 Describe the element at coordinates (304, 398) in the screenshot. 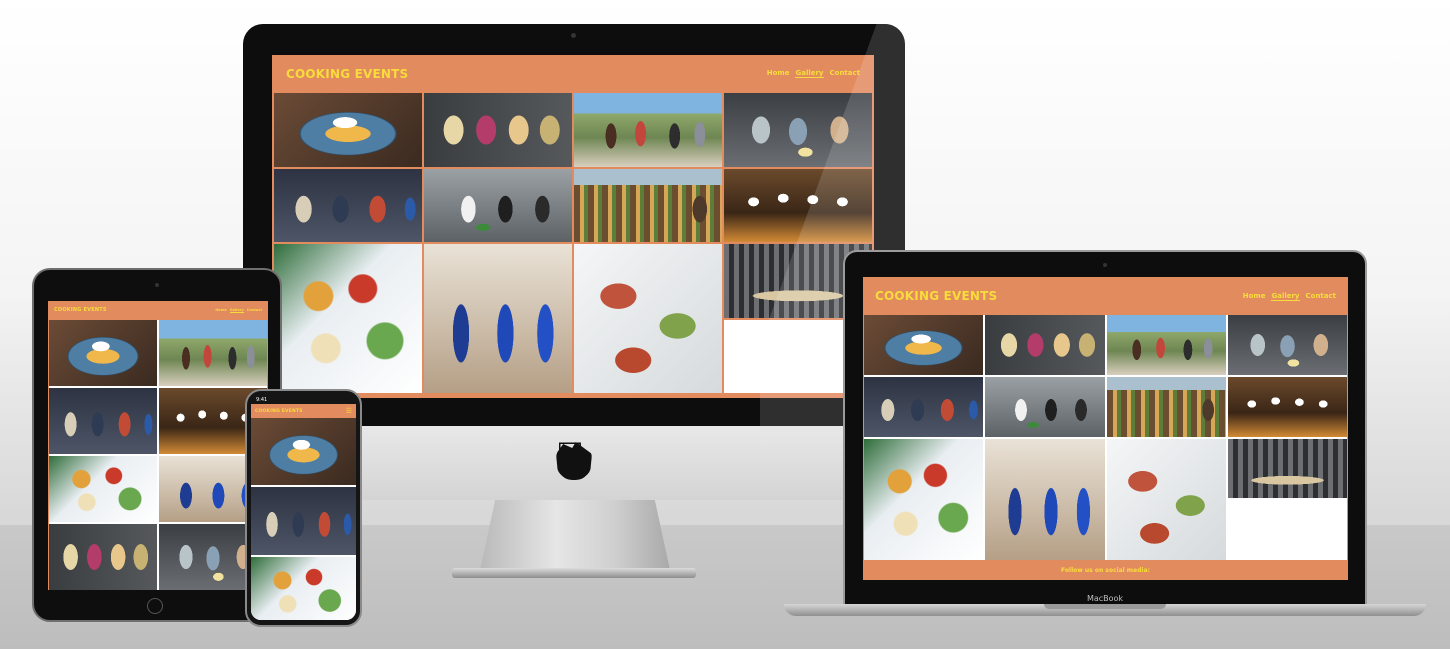

I see `iphone-notch` at that location.